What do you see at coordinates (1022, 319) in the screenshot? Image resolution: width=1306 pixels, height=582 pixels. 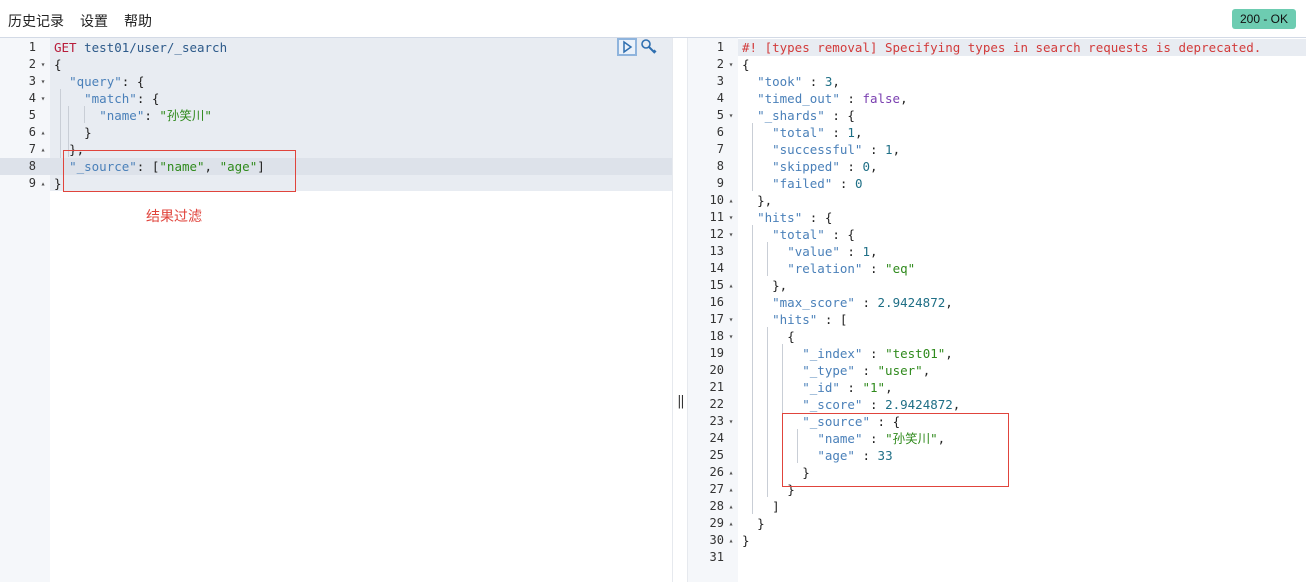 I see `code-line: "hits" : [` at bounding box center [1022, 319].